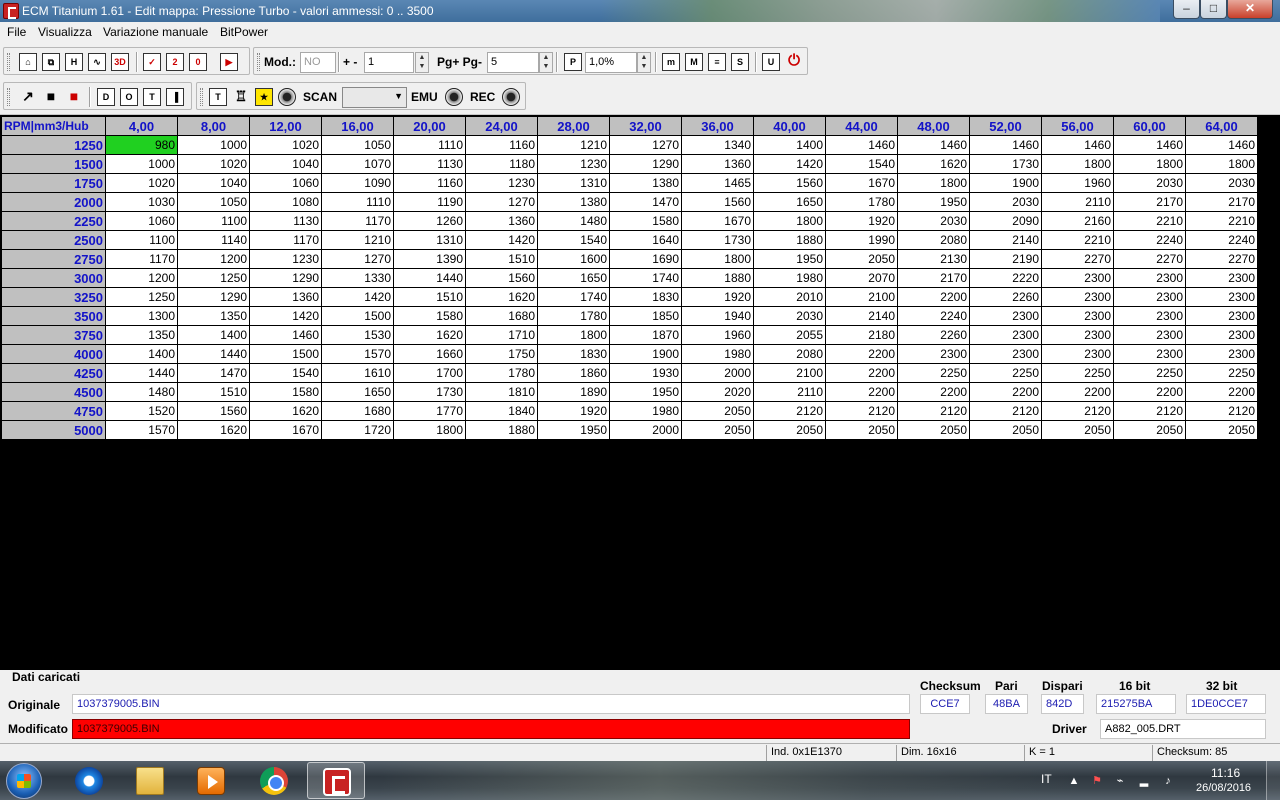 This screenshot has height=800, width=1280. What do you see at coordinates (1097, 781) in the screenshot?
I see `action-center-icon: ⚑` at bounding box center [1097, 781].